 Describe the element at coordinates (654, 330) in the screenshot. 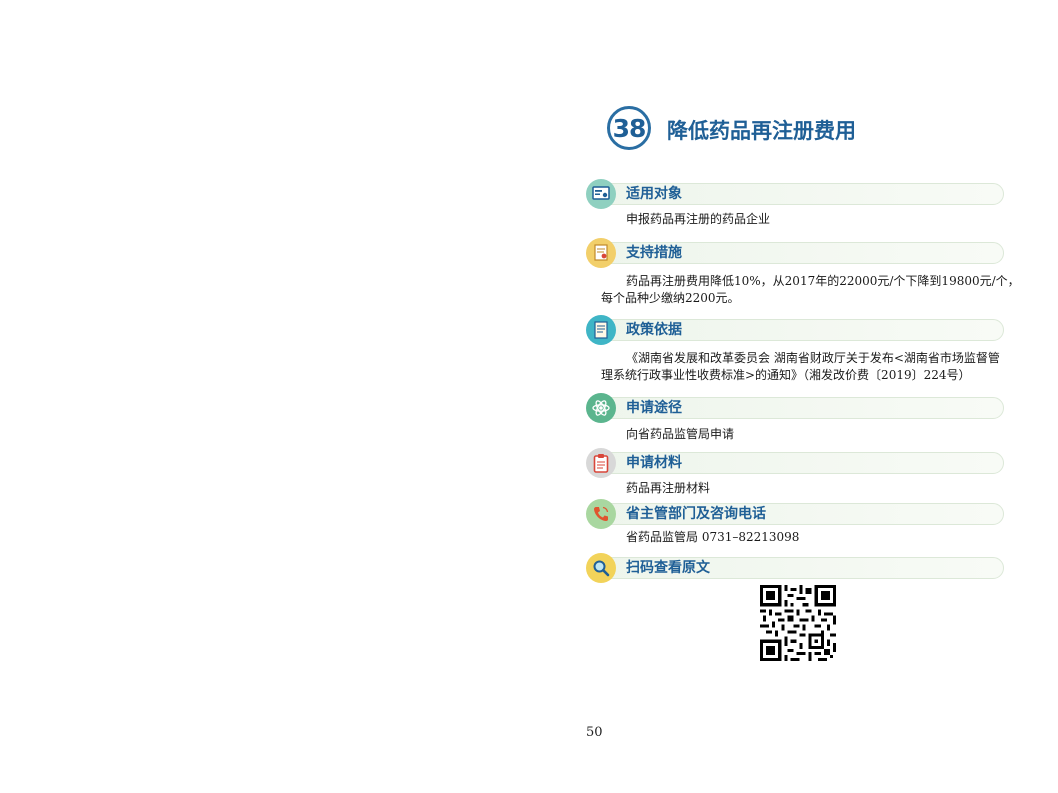

I see `section-title-basis: 政策依据` at that location.